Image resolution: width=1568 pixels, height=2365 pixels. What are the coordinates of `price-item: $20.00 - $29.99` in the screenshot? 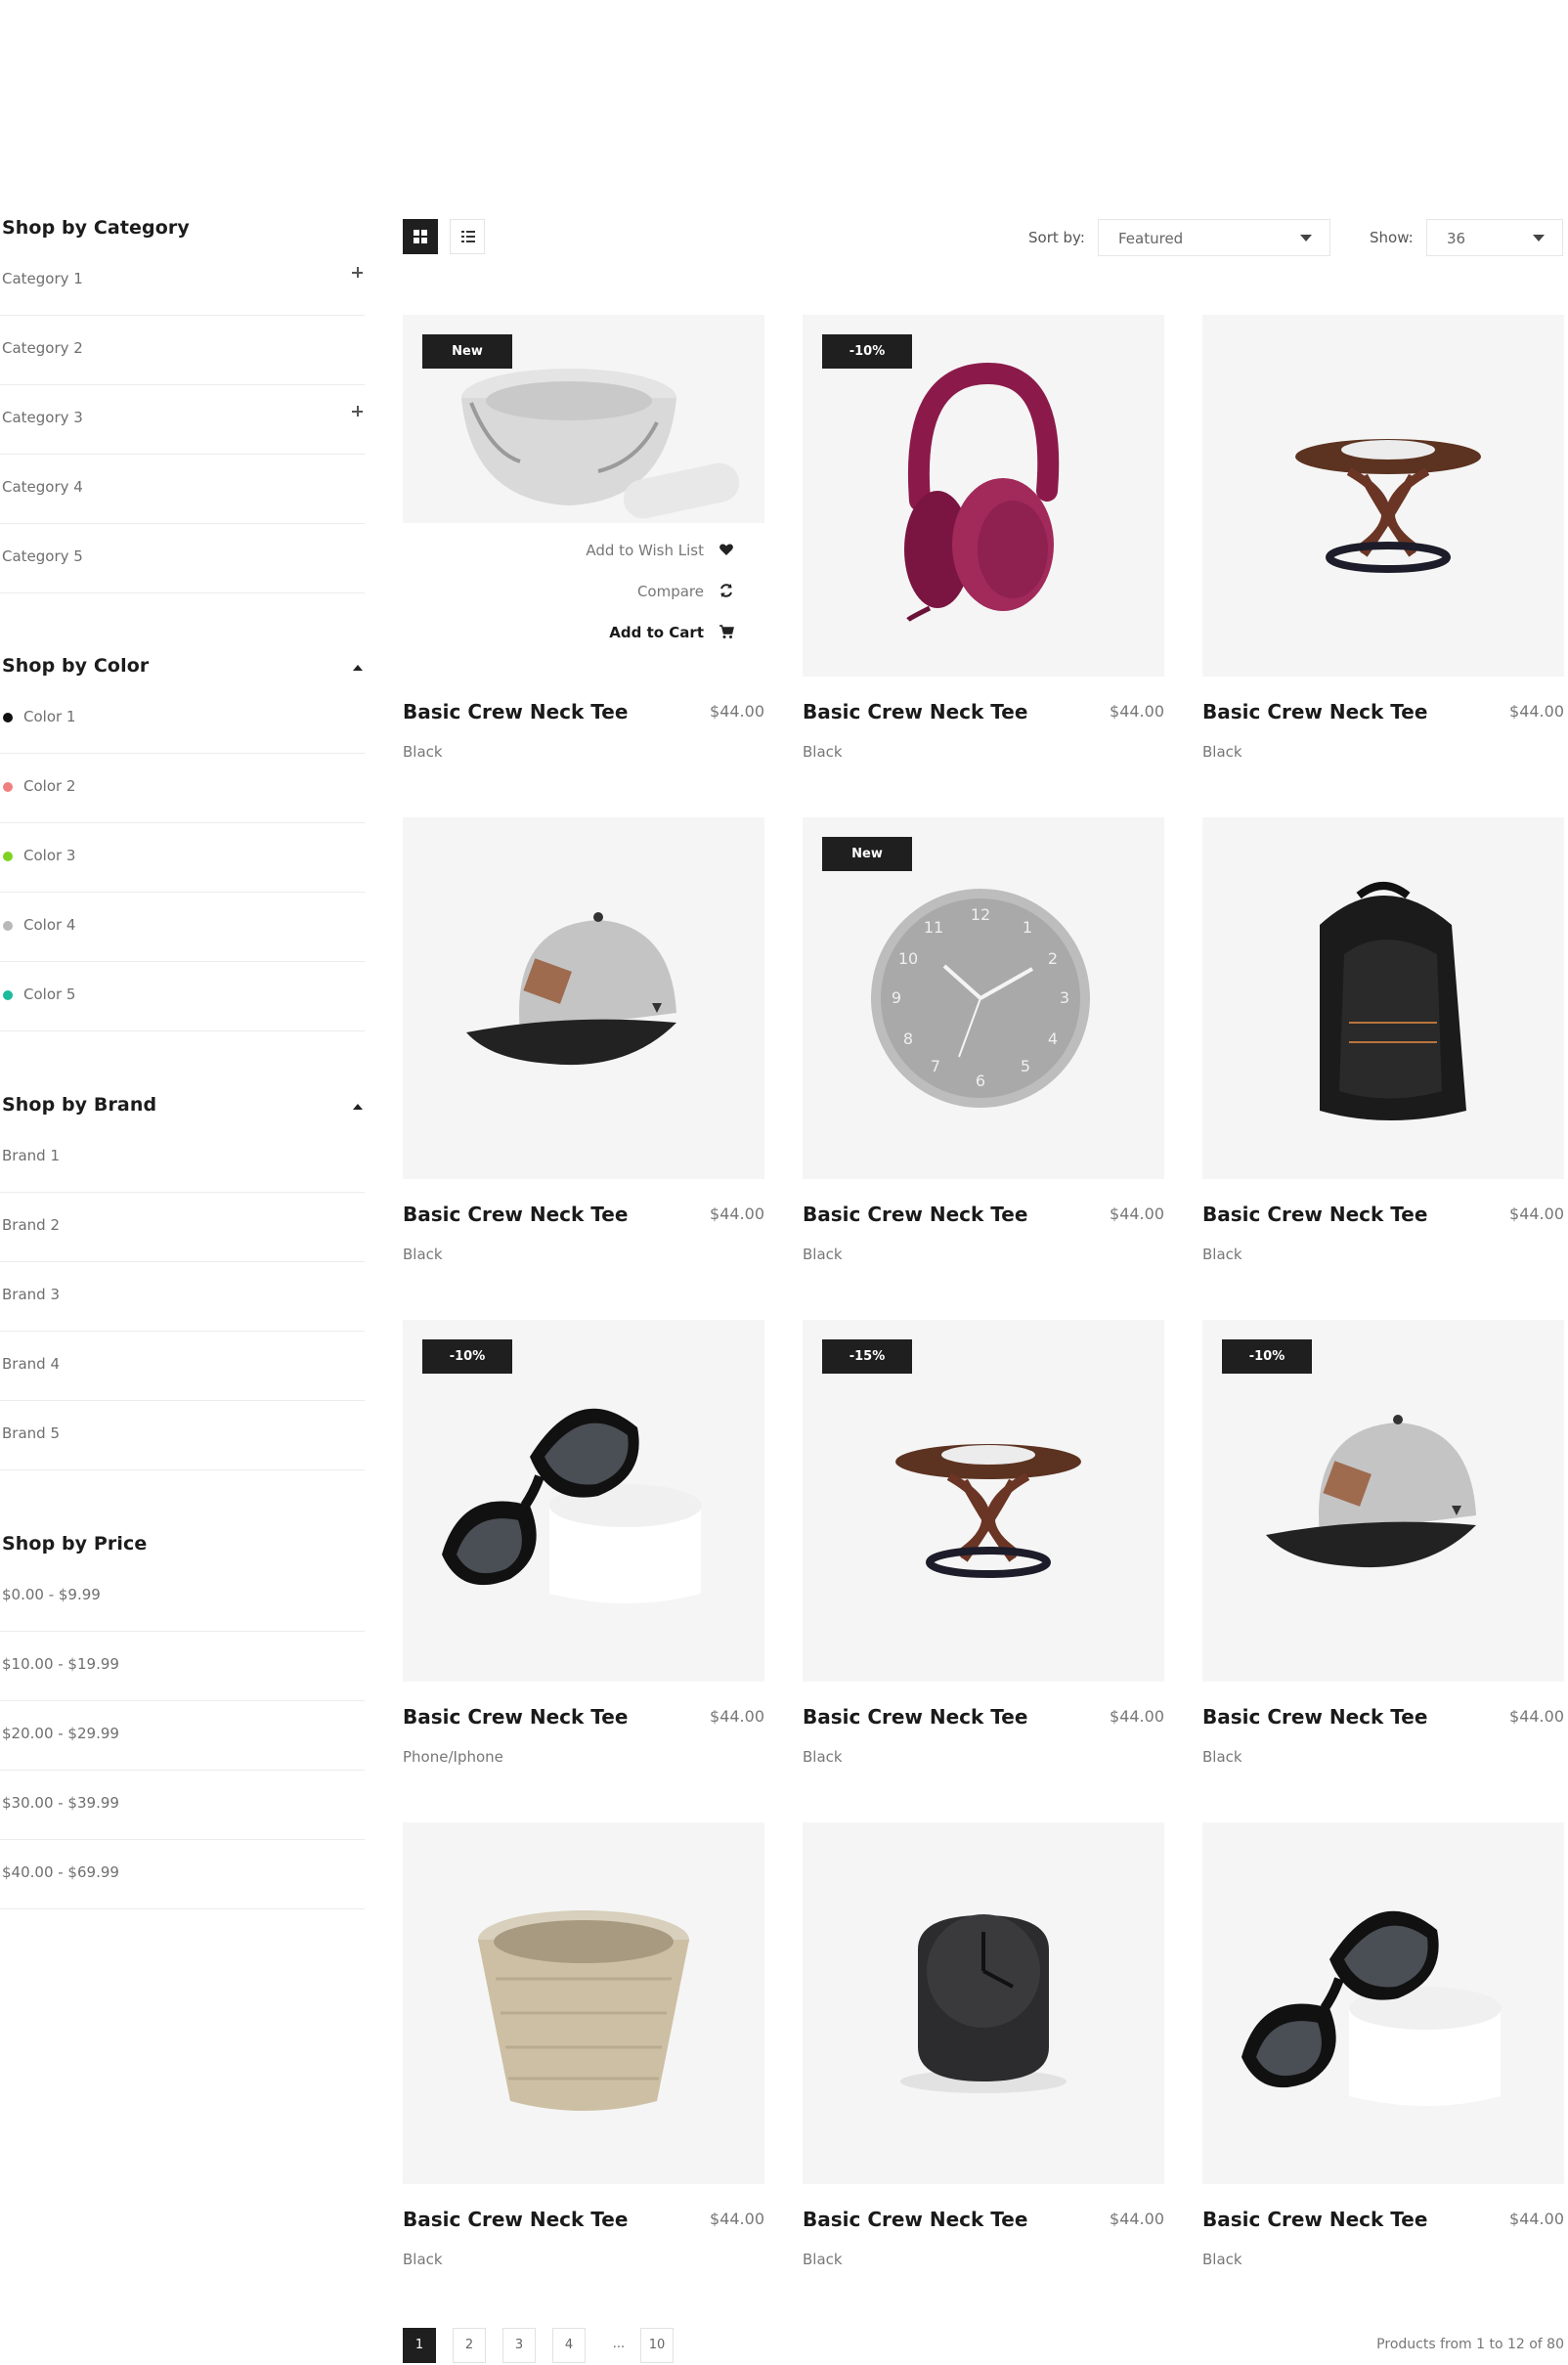 It's located at (183, 1736).